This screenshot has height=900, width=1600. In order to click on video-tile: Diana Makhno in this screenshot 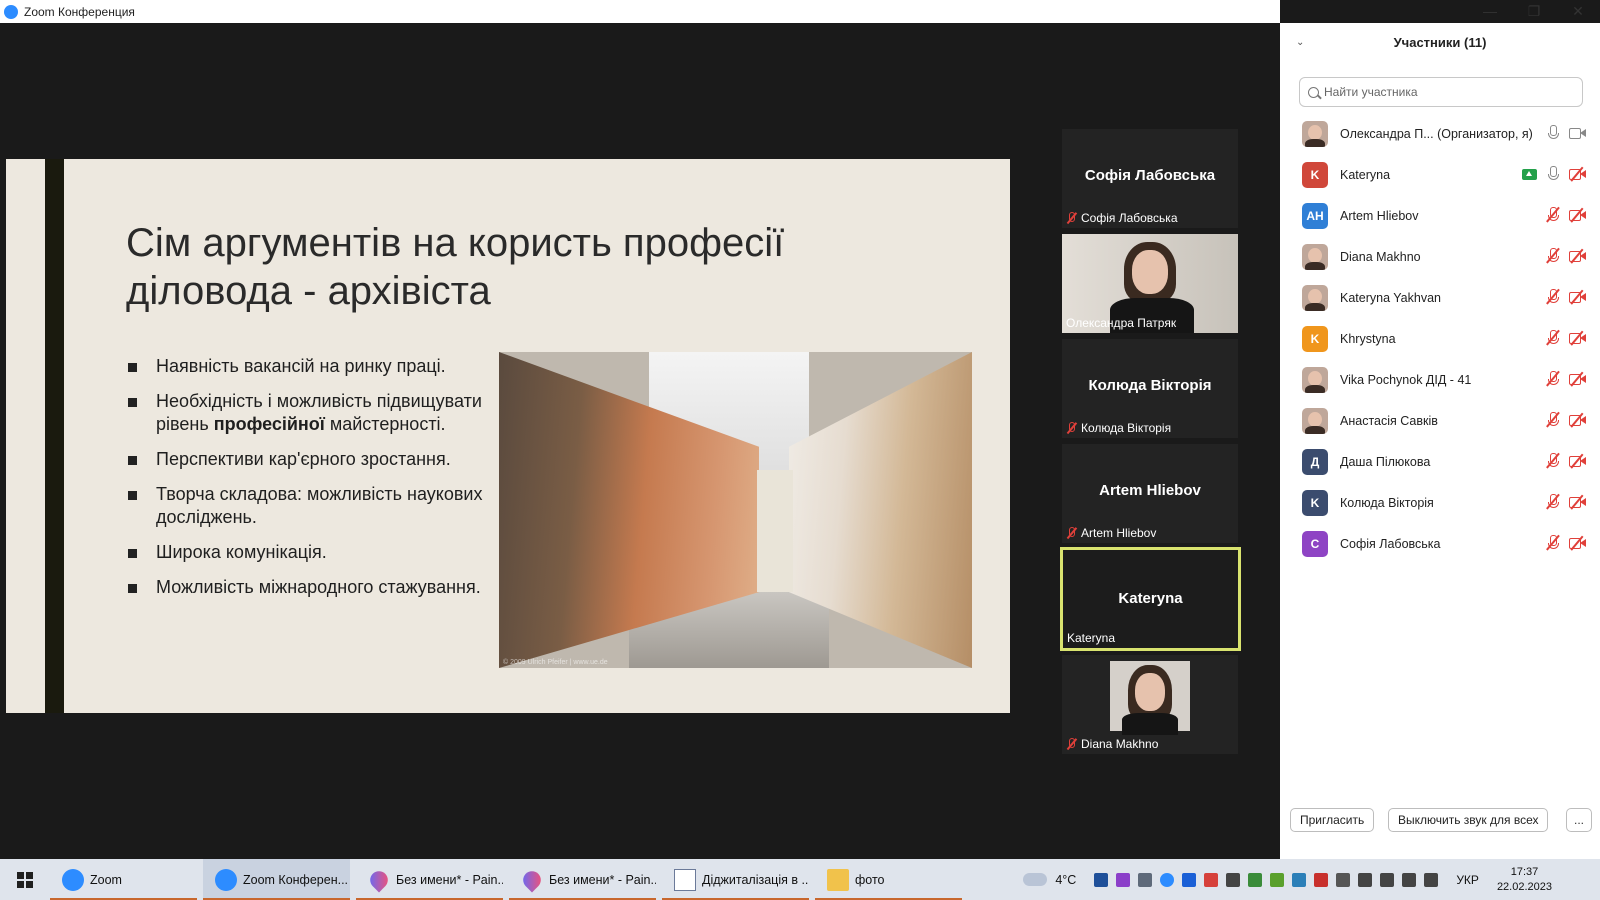, I will do `click(1150, 704)`.